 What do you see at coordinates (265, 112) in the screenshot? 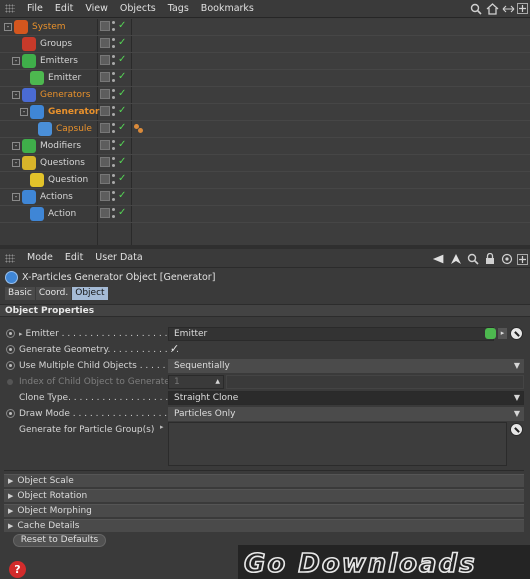
I see `tree-row: - Generator ✓` at bounding box center [265, 112].